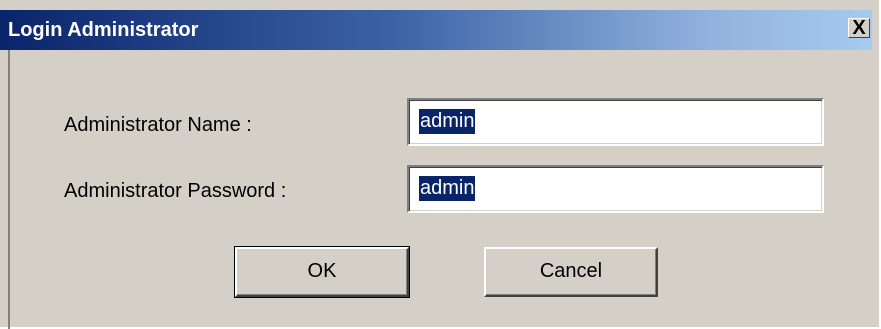 The image size is (881, 329). I want to click on close-icon: X, so click(859, 28).